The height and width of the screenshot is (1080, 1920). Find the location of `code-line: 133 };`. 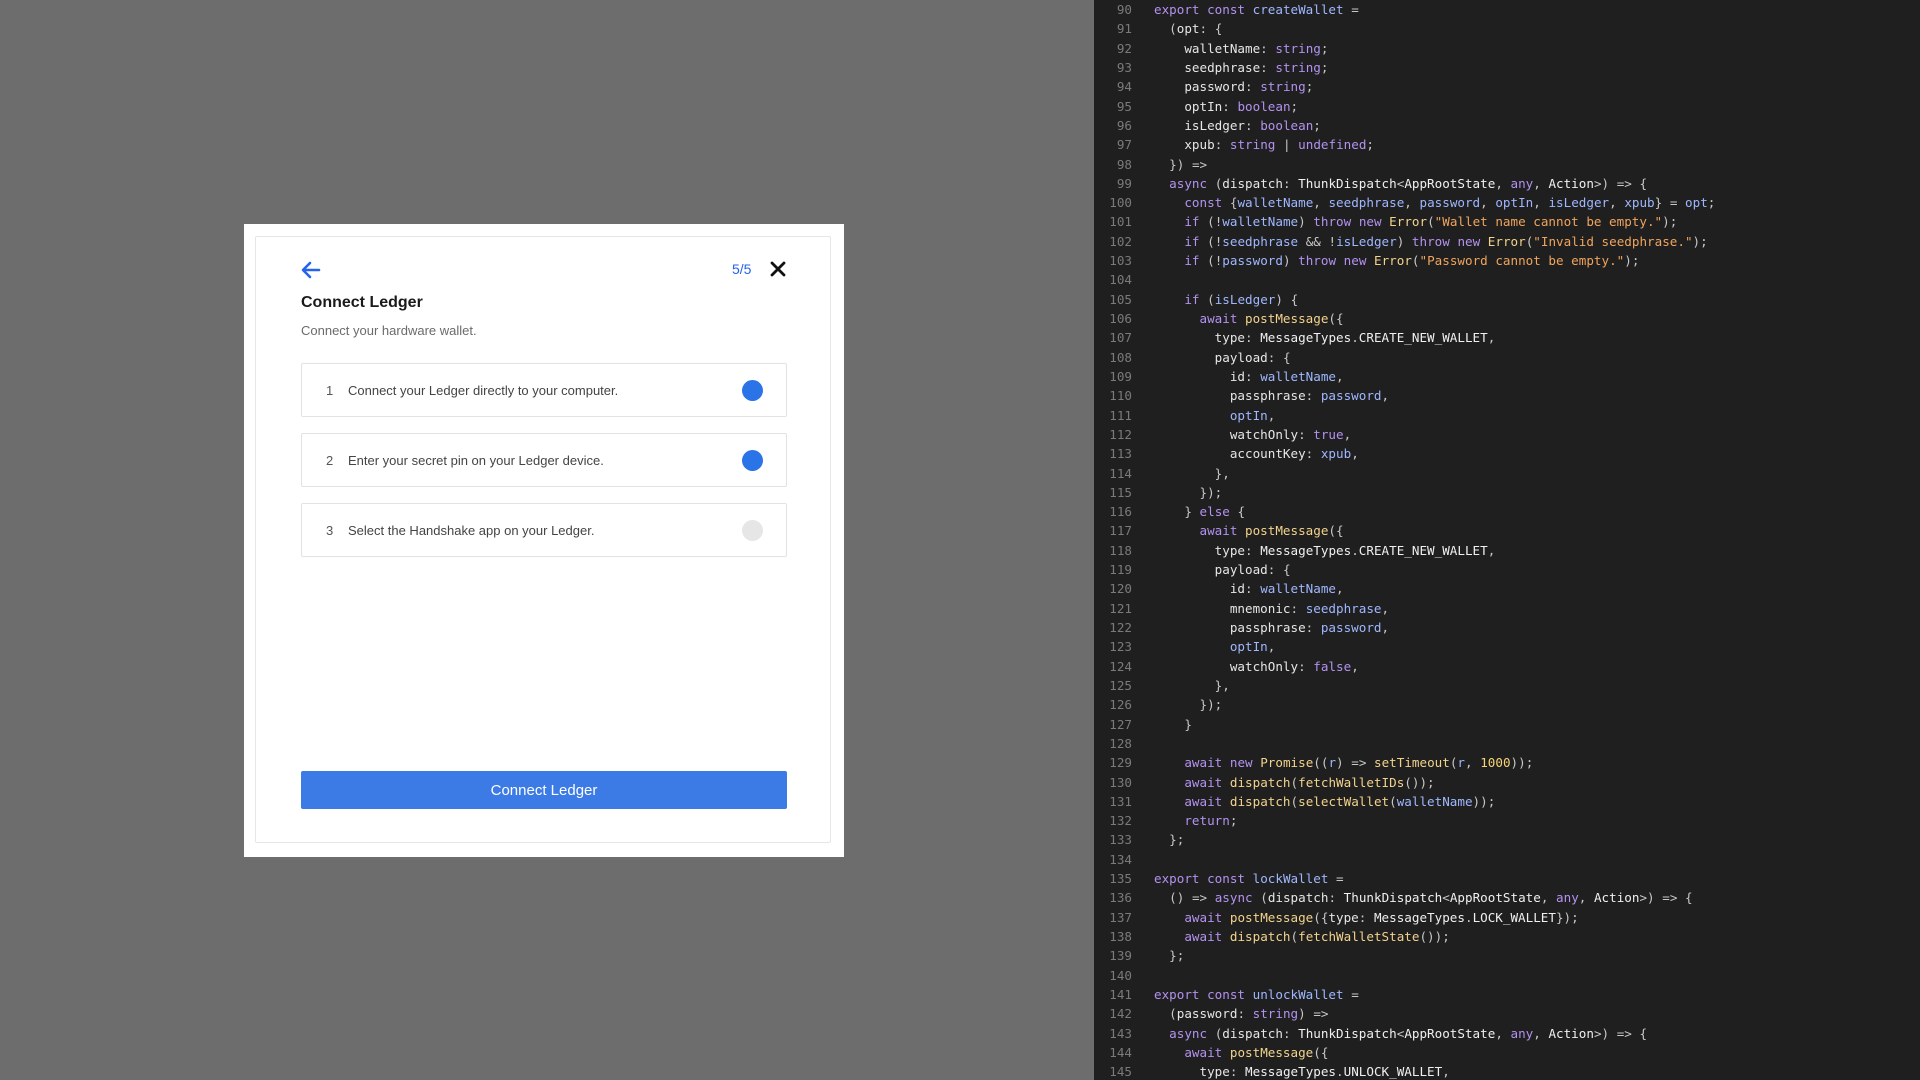

code-line: 133 }; is located at coordinates (1507, 839).